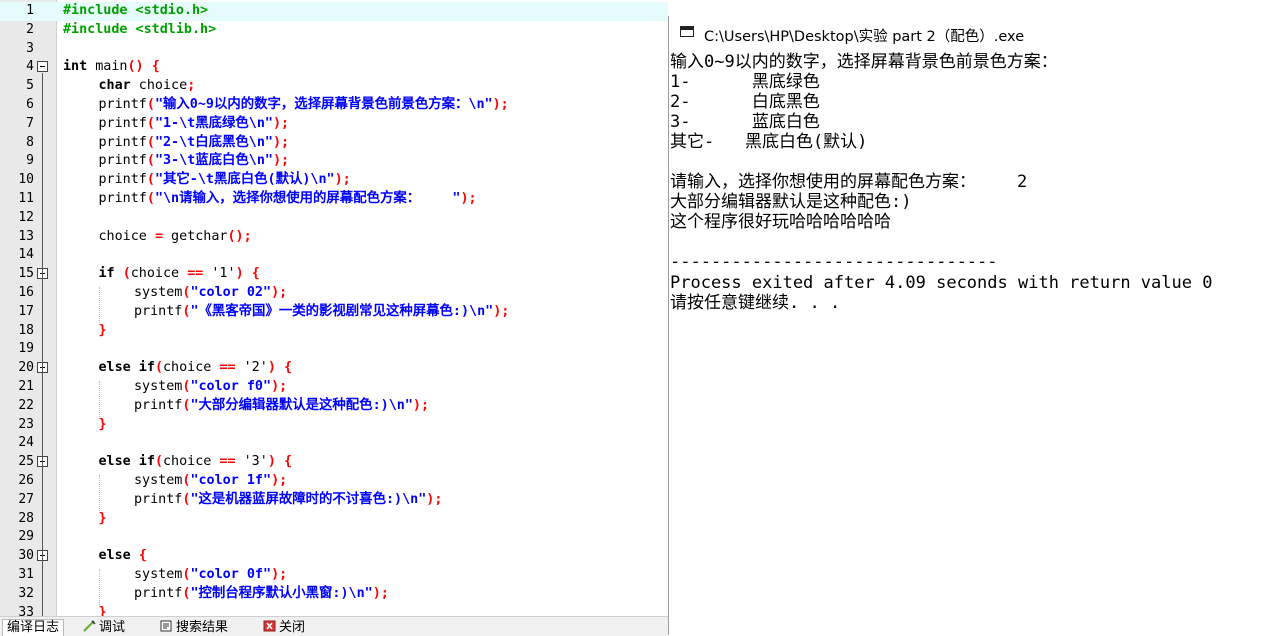 The image size is (1268, 636). Describe the element at coordinates (769, 142) in the screenshot. I see `console-line: 其它- 黑底白色(默认)` at that location.